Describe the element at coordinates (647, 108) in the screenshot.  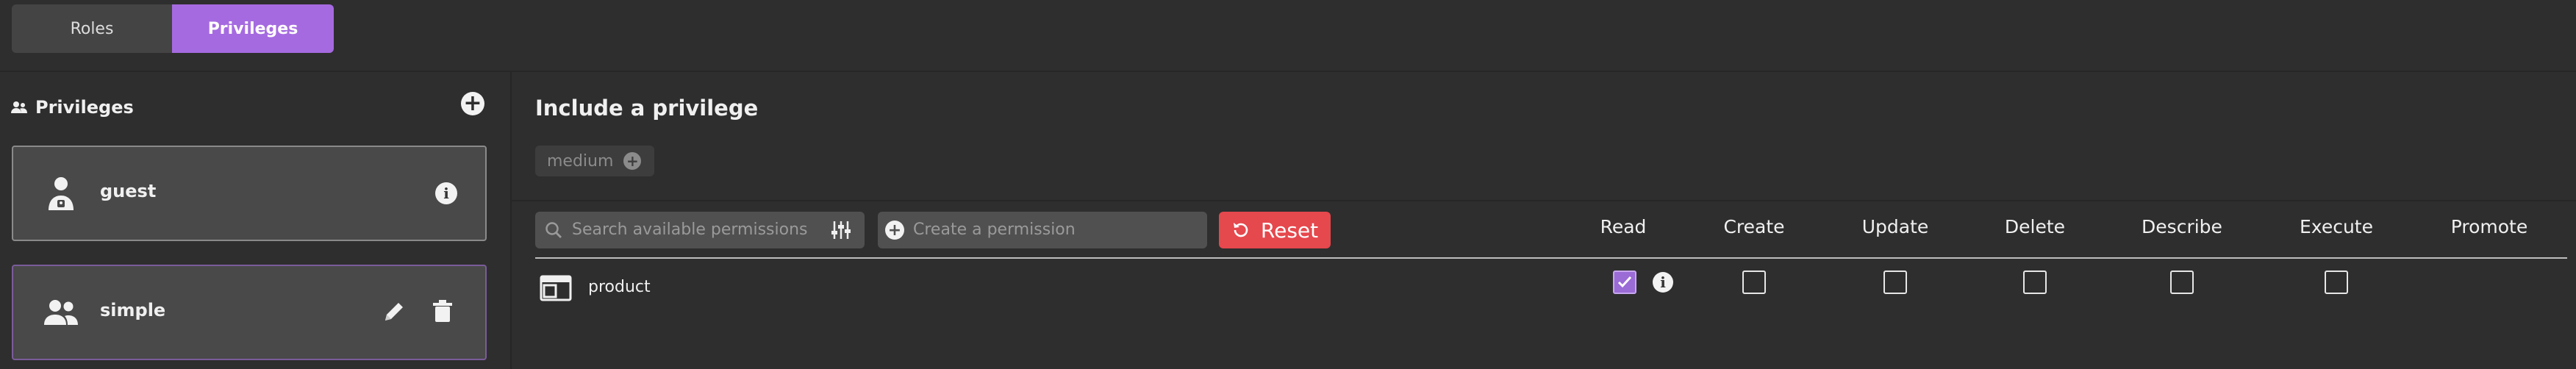
I see `page-title: Include a privilege` at that location.